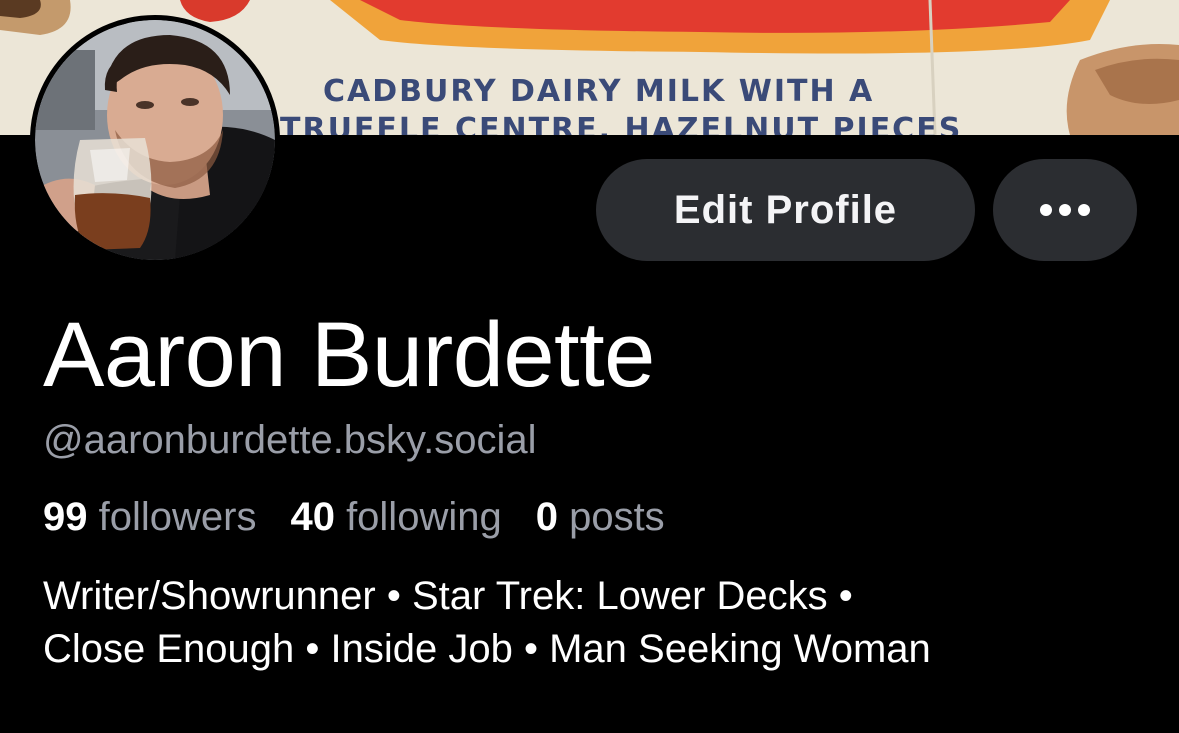  I want to click on followers-stat: 99 followers, so click(149, 517).